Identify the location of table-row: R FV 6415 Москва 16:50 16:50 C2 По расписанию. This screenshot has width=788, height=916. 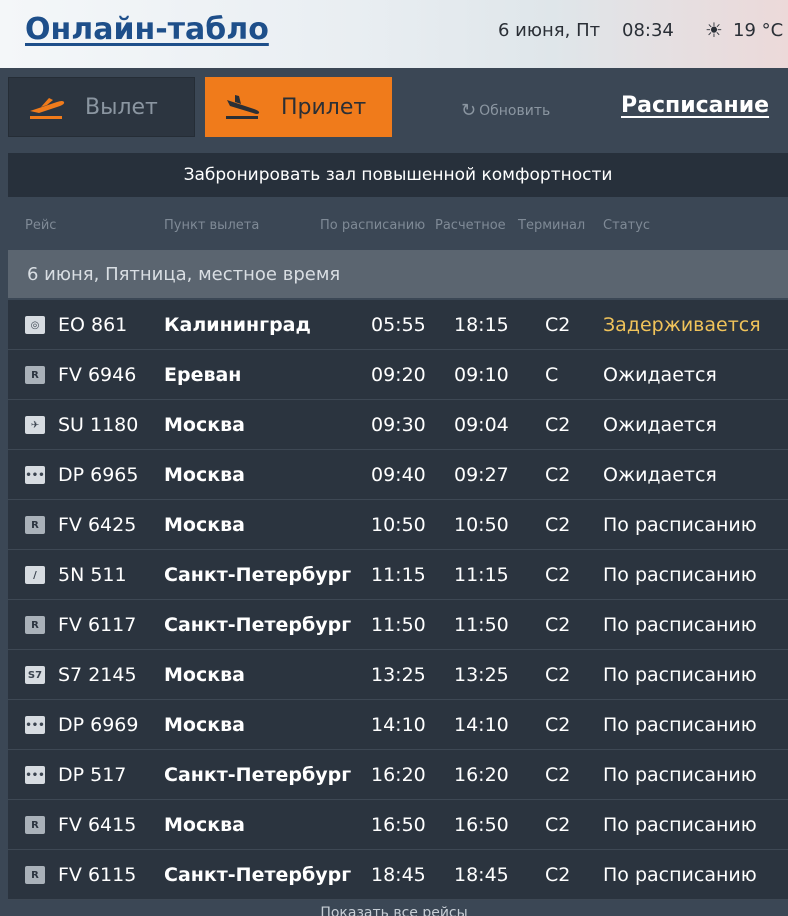
(398, 825).